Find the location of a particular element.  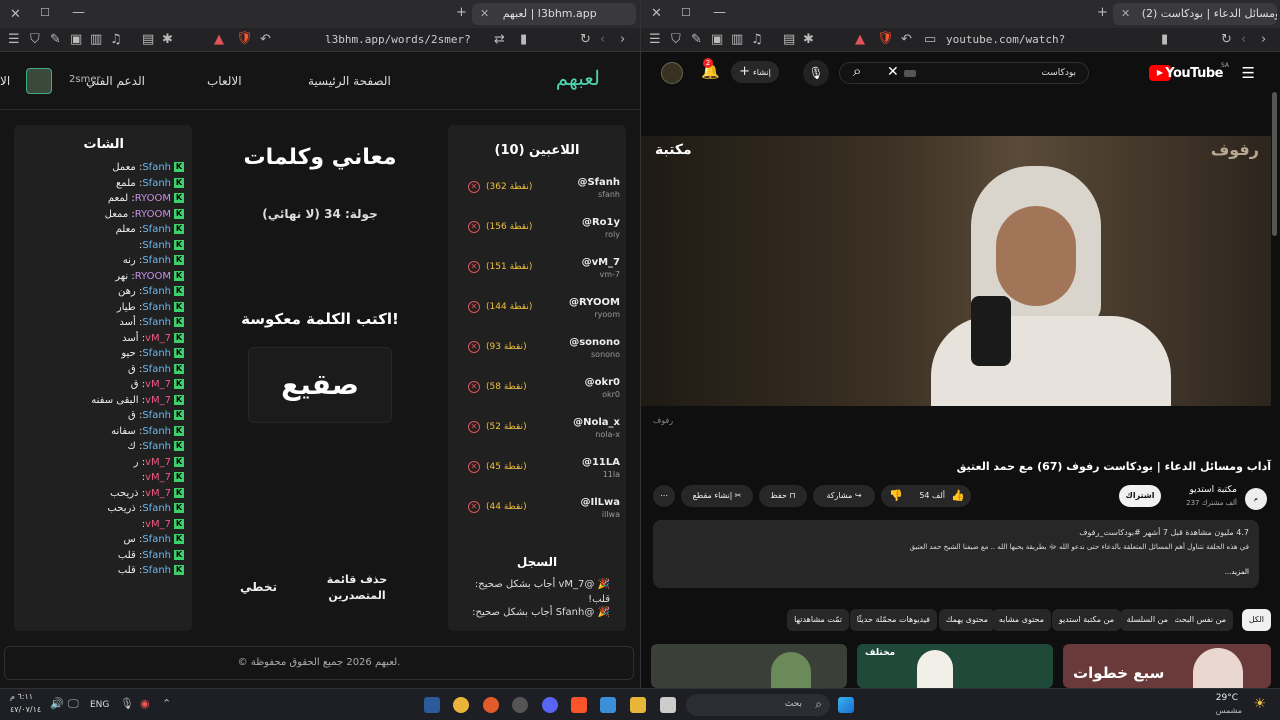

site-logo: لعبهم is located at coordinates (578, 78).